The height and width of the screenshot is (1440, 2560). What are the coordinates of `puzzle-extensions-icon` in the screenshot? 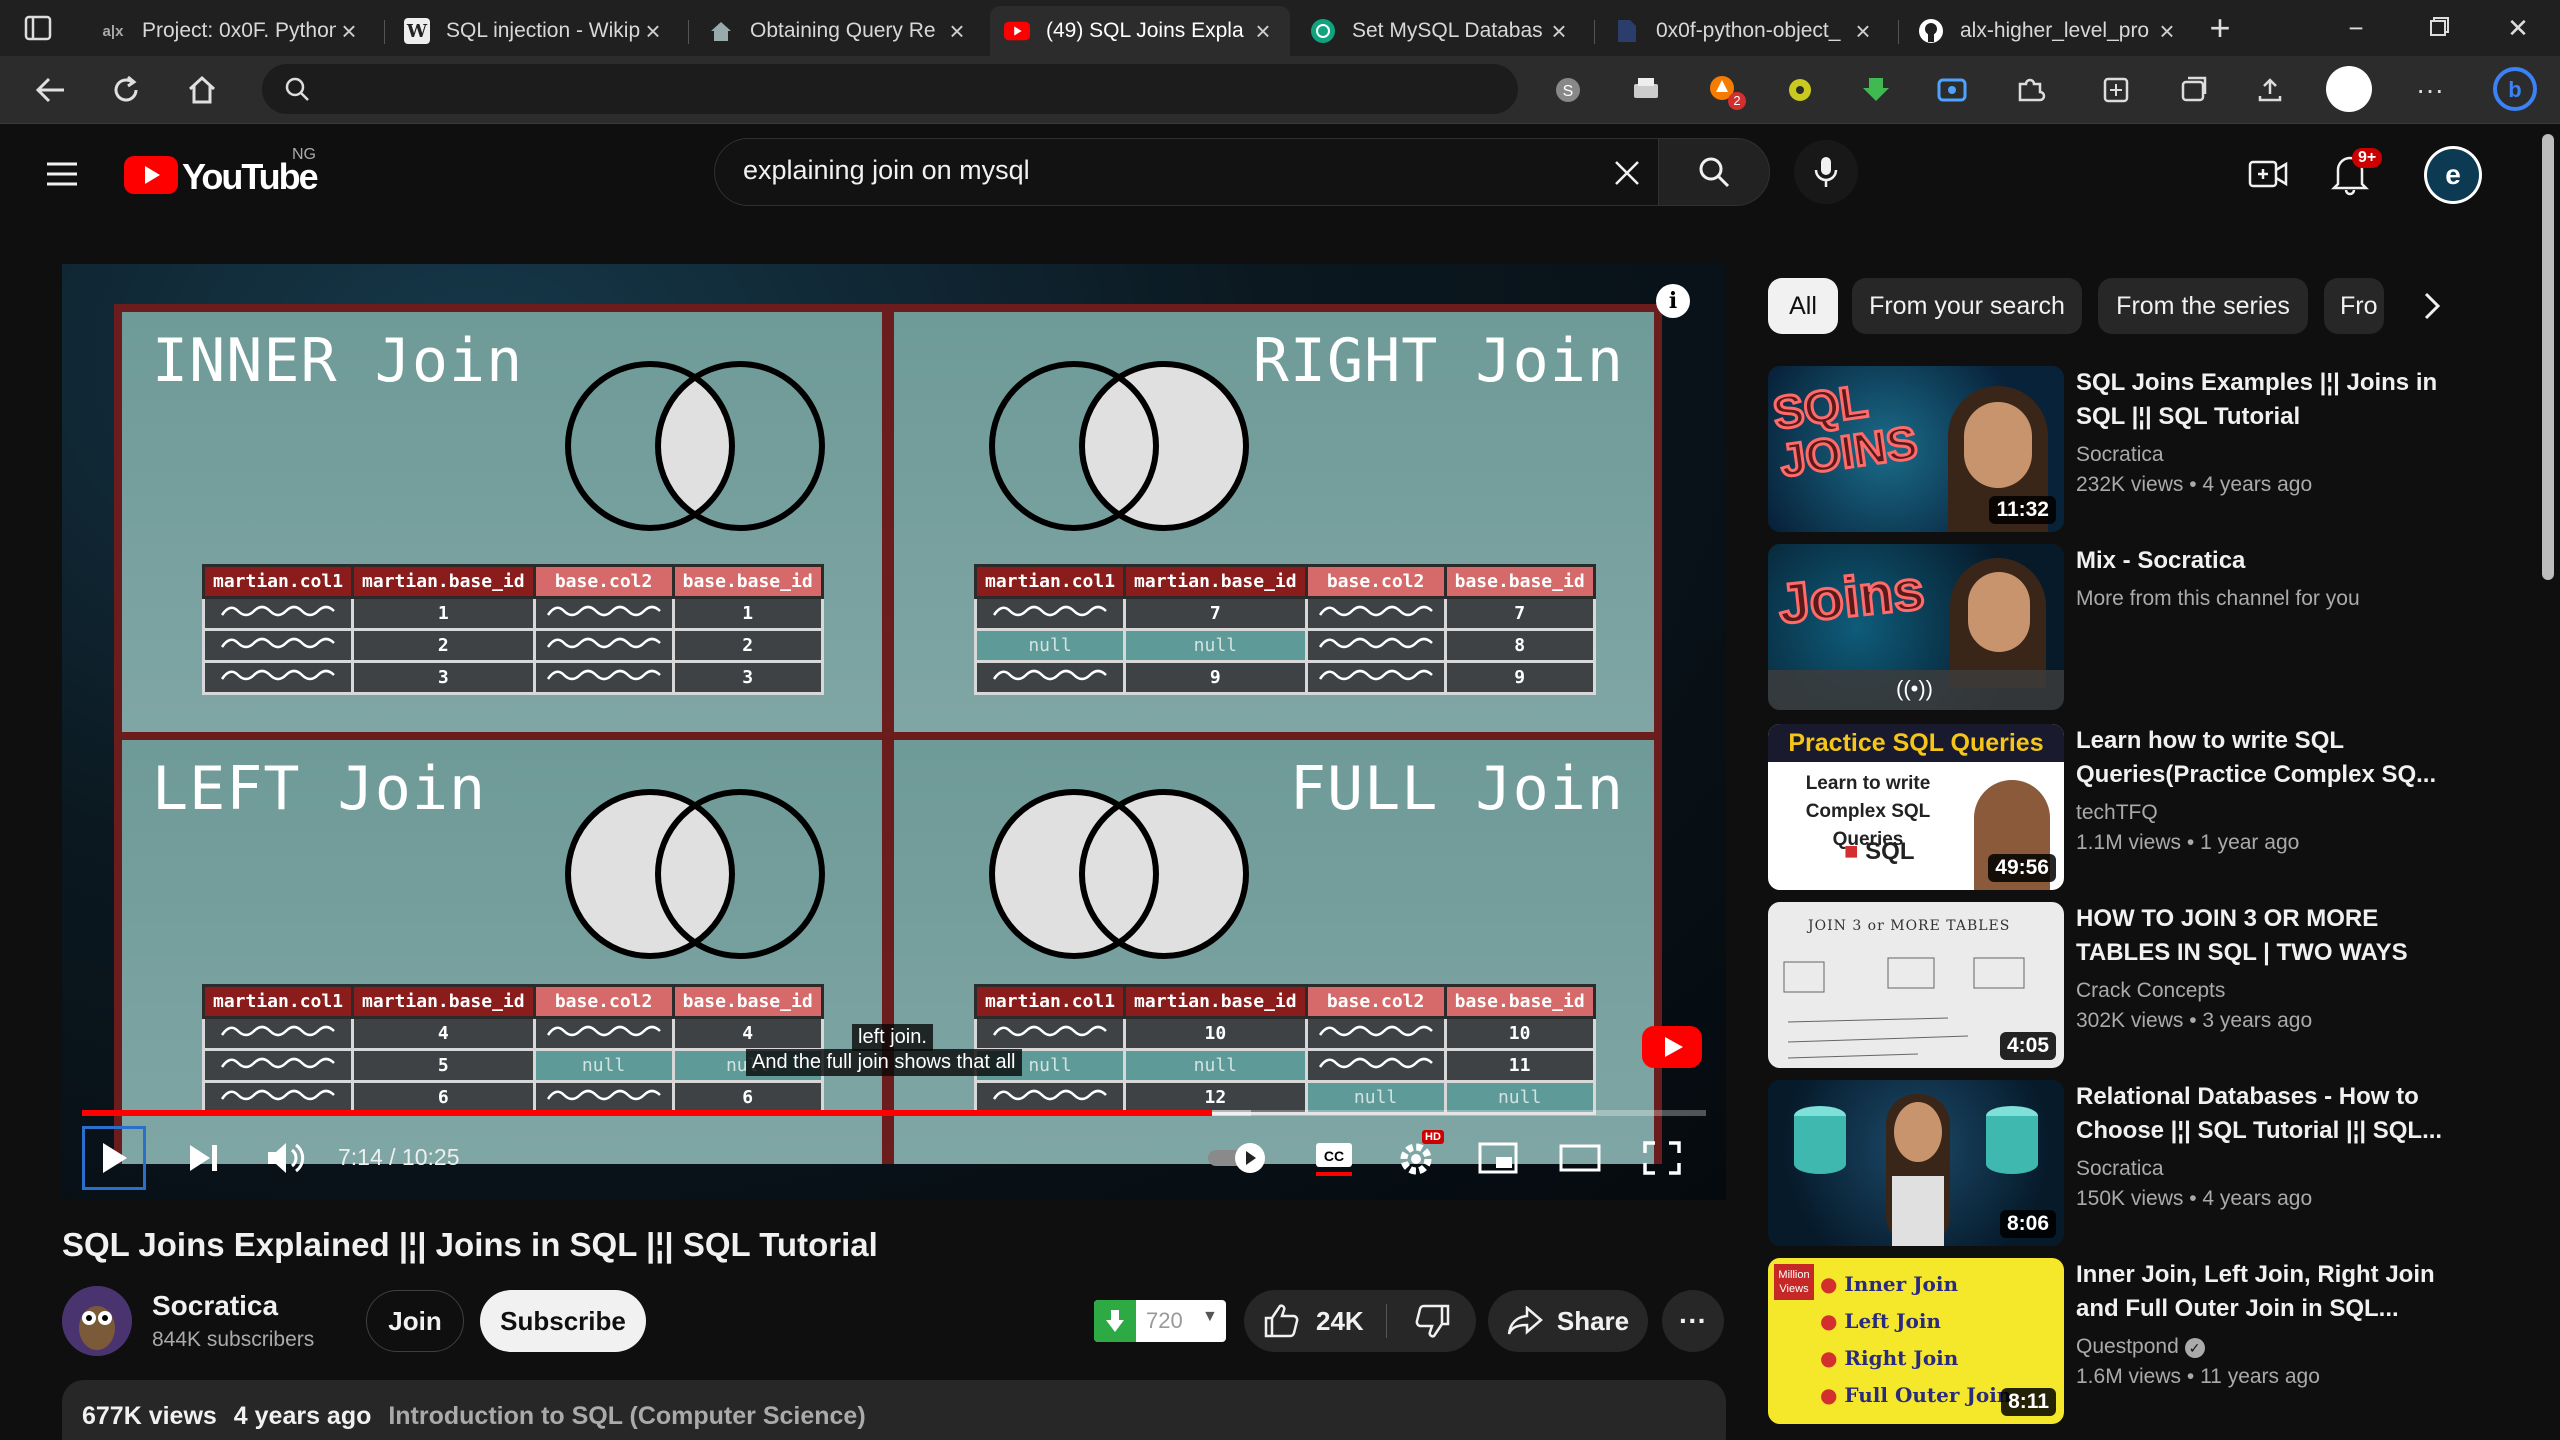 It's located at (2030, 90).